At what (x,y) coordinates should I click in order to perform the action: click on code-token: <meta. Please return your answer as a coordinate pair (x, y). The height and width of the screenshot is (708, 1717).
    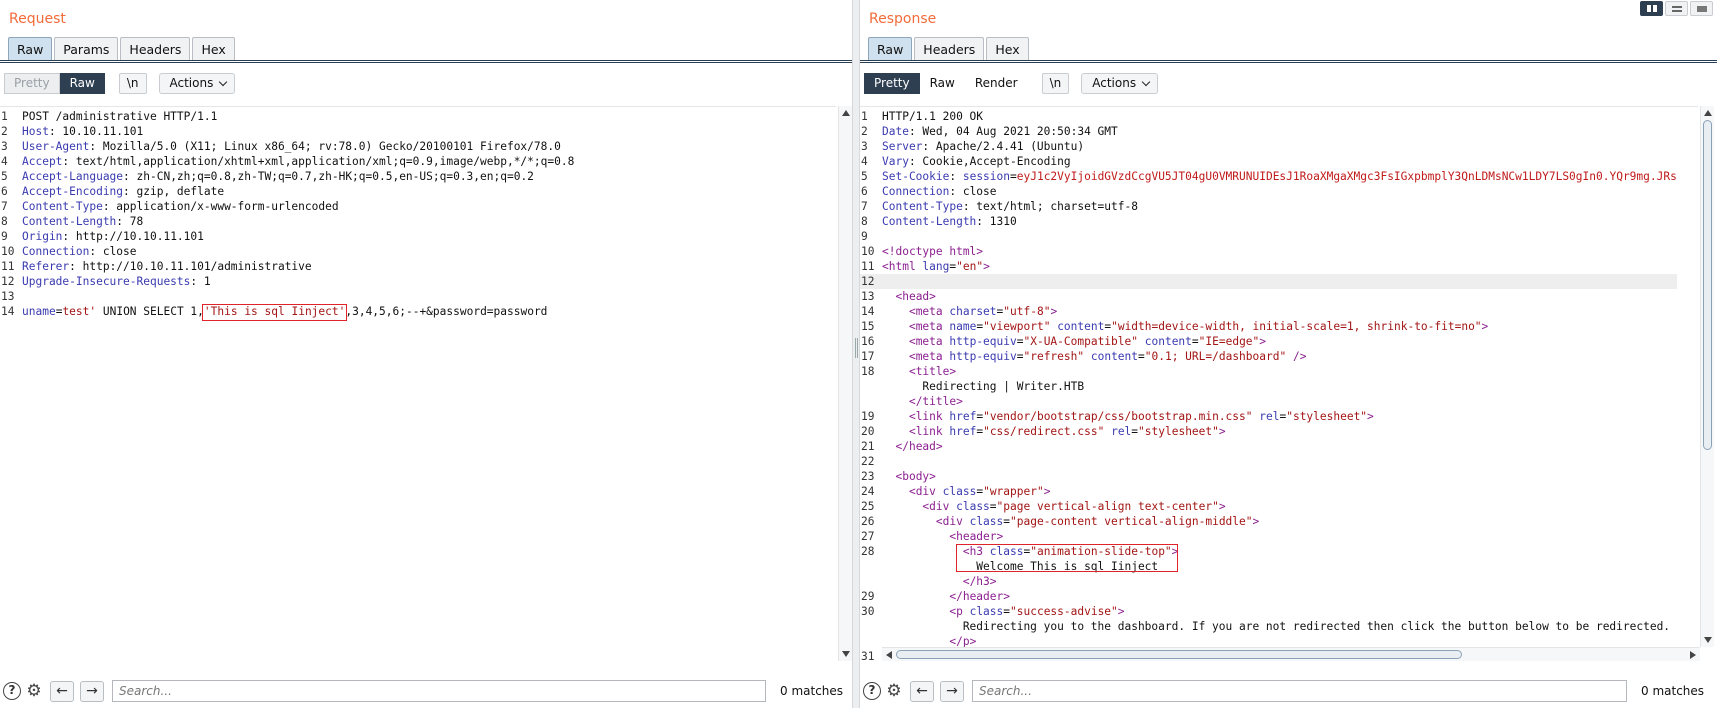
    Looking at the image, I should click on (929, 311).